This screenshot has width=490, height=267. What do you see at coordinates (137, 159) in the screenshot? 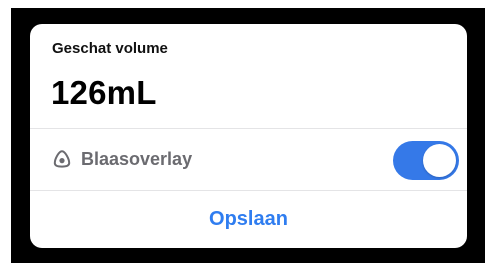
I see `bladder-overlay-label: Blaasoverlay` at bounding box center [137, 159].